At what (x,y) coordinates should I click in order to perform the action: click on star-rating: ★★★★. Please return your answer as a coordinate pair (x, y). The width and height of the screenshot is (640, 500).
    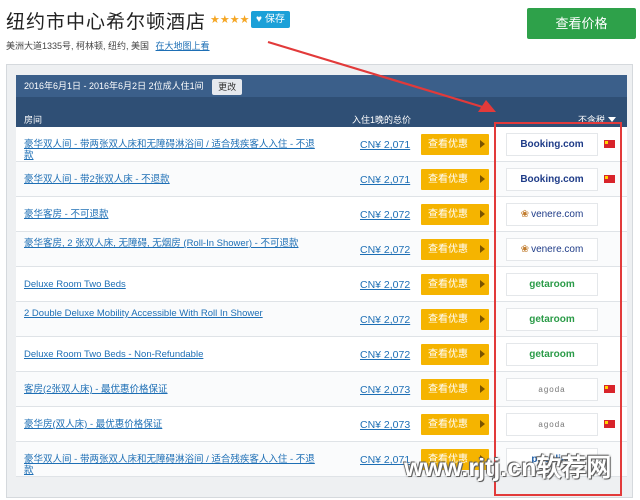
    Looking at the image, I should click on (230, 20).